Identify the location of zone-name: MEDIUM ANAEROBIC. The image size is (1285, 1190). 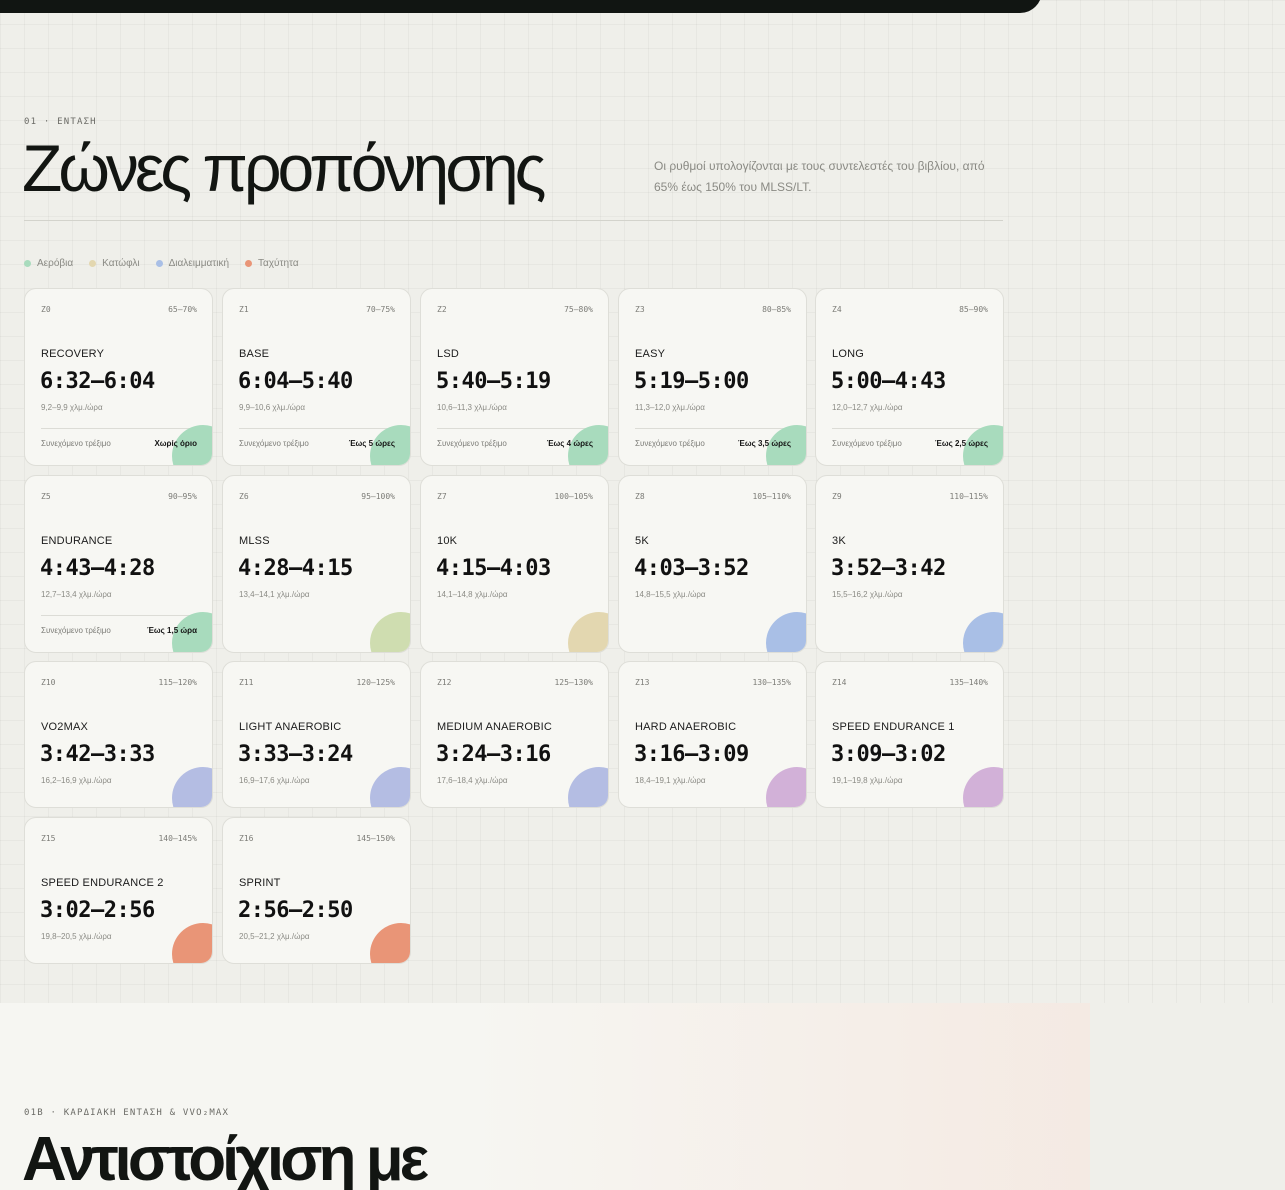
(495, 727).